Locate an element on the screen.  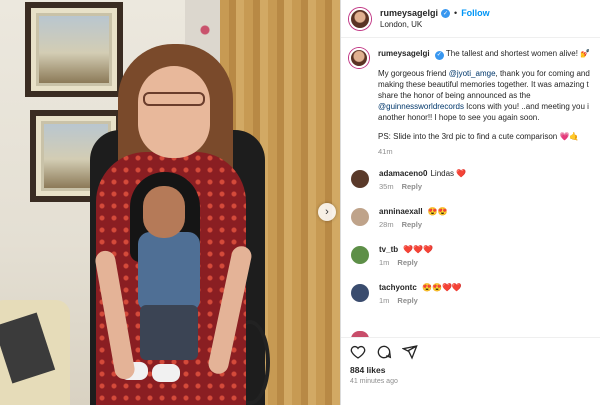
short-woman-face is located at coordinates (164, 212).